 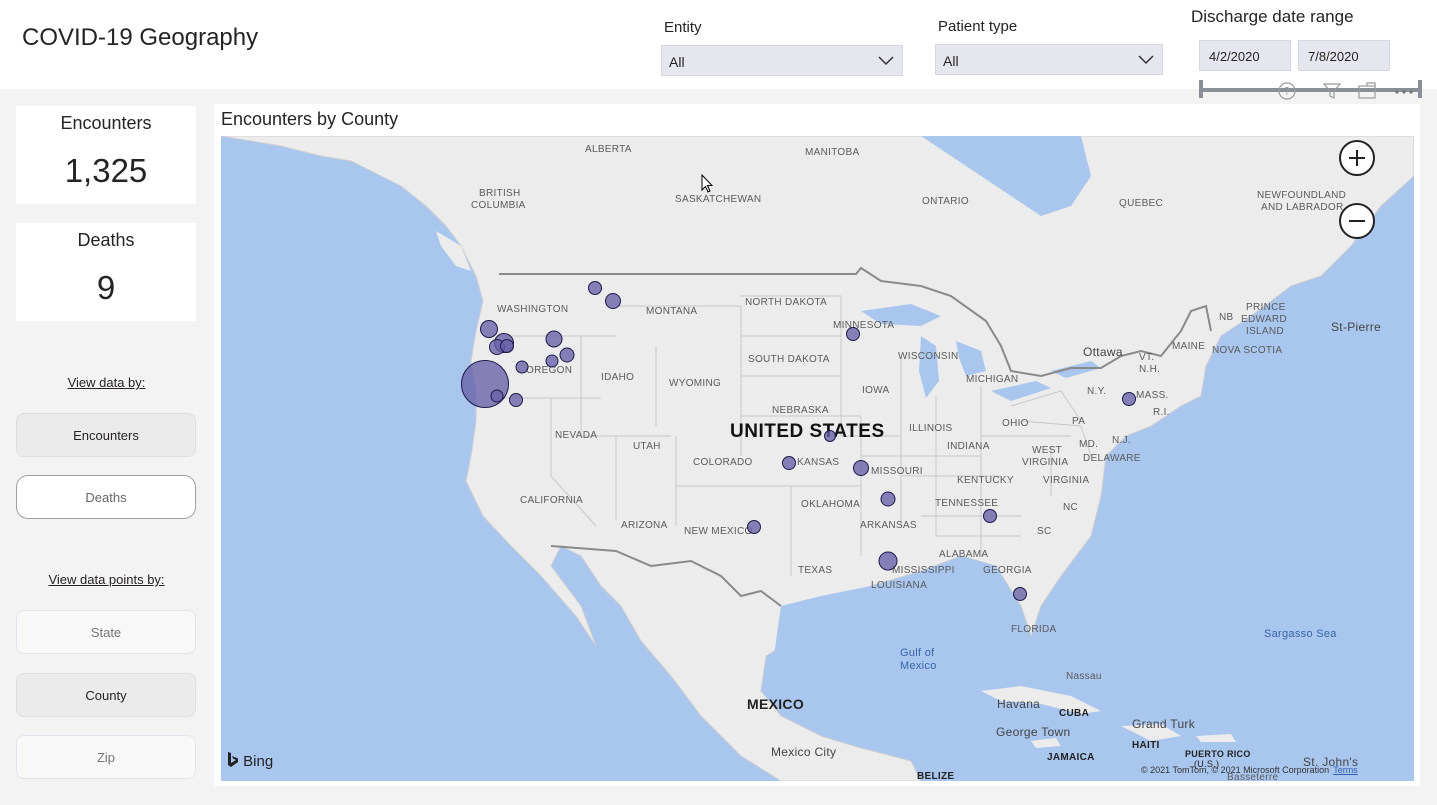 I want to click on map-label: KANSAS, so click(x=818, y=462).